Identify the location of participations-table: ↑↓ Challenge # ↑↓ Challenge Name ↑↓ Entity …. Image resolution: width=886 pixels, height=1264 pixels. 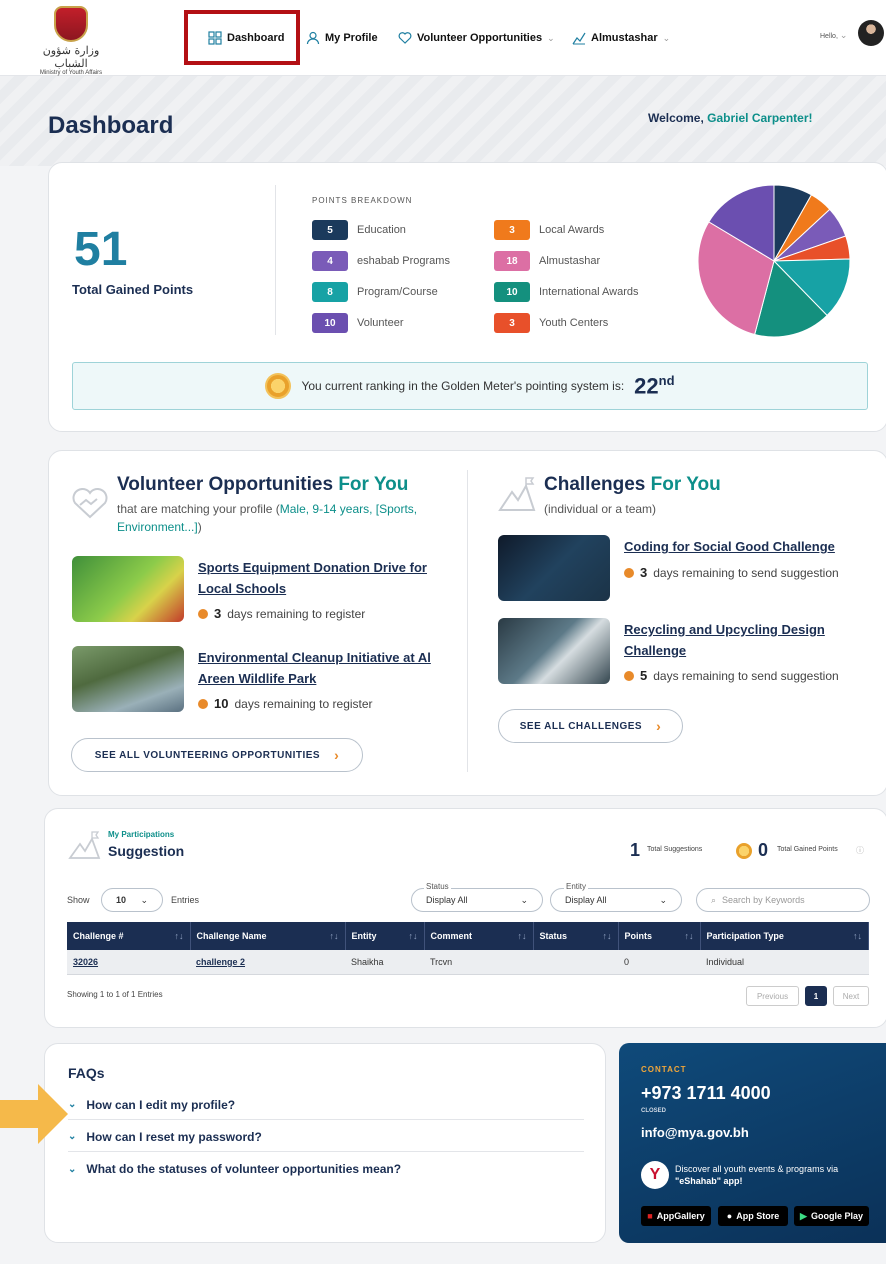
(468, 948).